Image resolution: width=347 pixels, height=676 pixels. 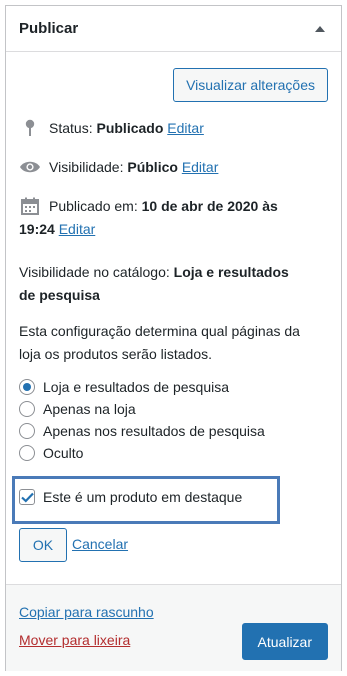 What do you see at coordinates (320, 28) in the screenshot?
I see `collapse-toggle-icon` at bounding box center [320, 28].